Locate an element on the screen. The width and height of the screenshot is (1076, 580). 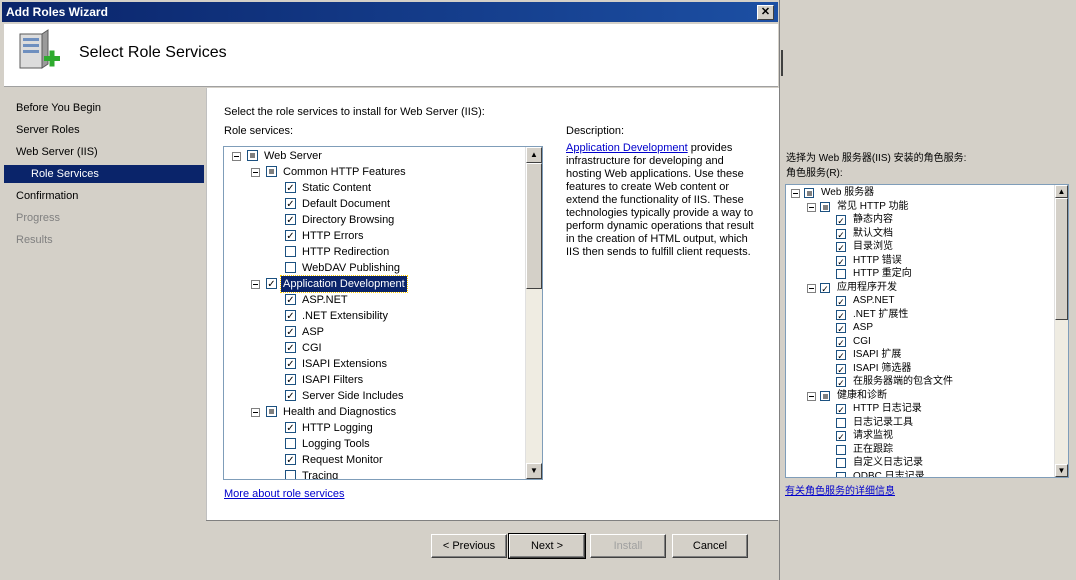
more-about-role-services-link: More about role services is located at coordinates (284, 494).